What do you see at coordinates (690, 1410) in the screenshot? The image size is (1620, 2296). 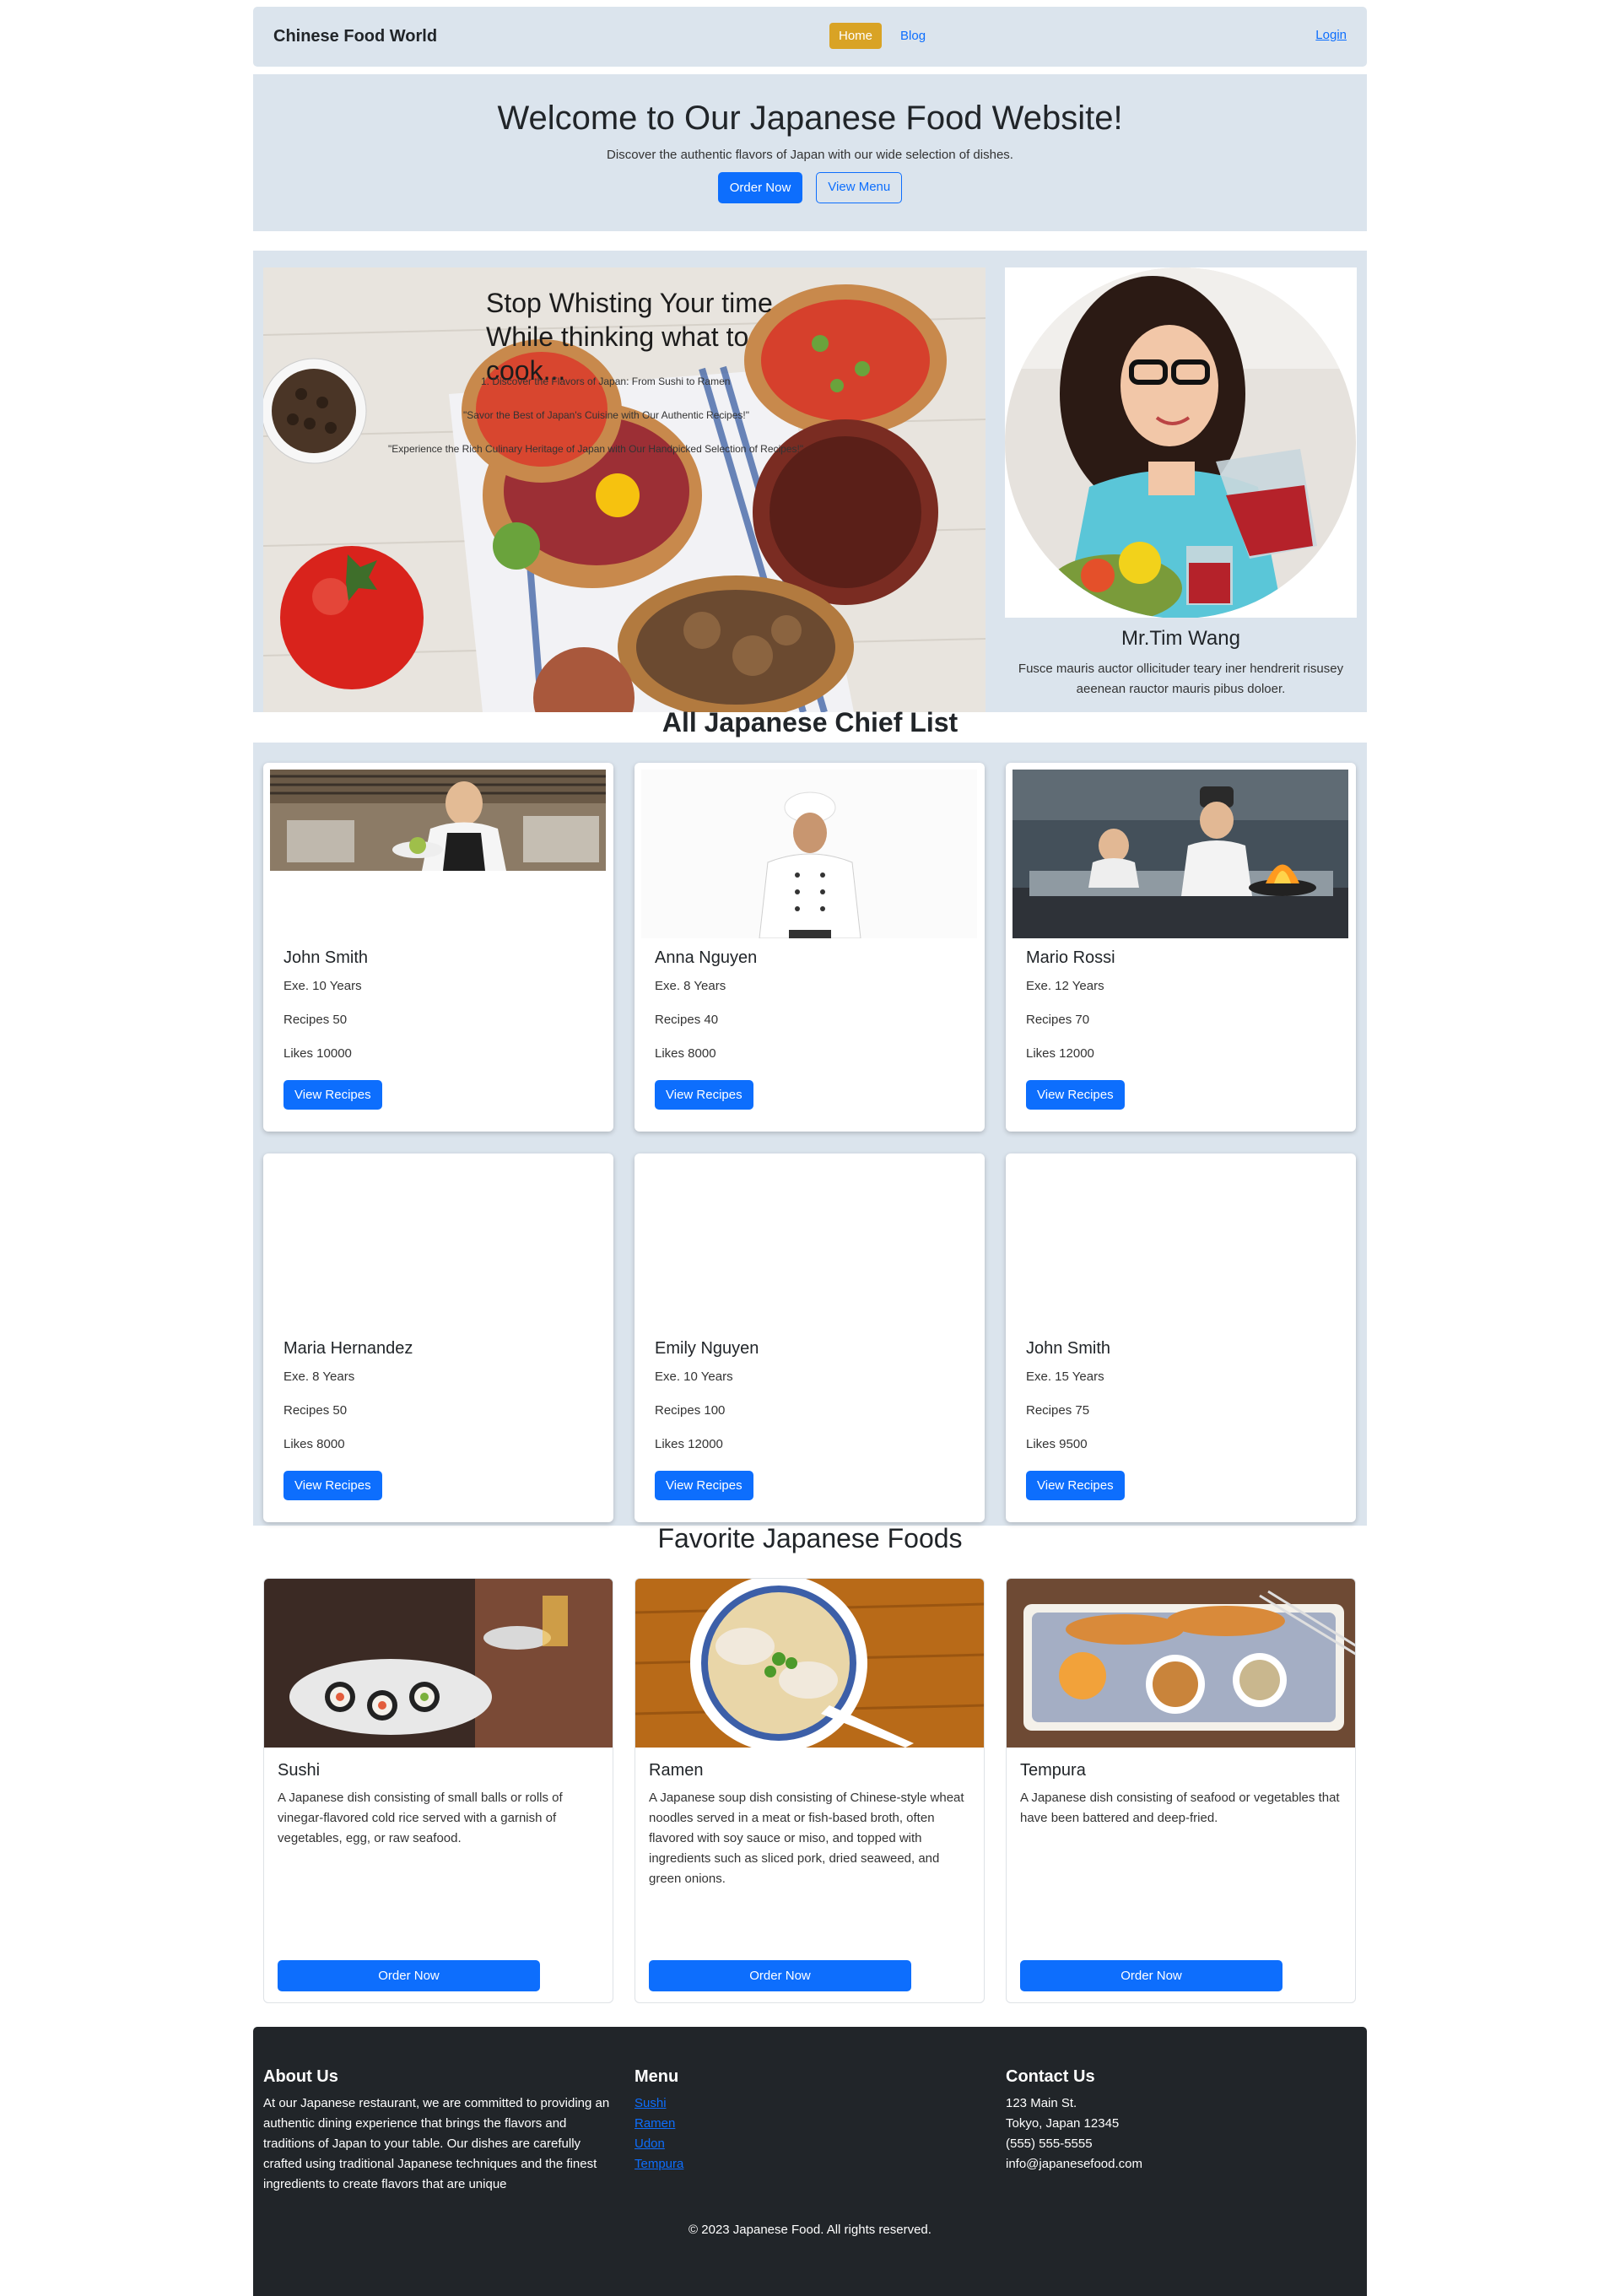 I see `chief-recipes: Recipes 100` at bounding box center [690, 1410].